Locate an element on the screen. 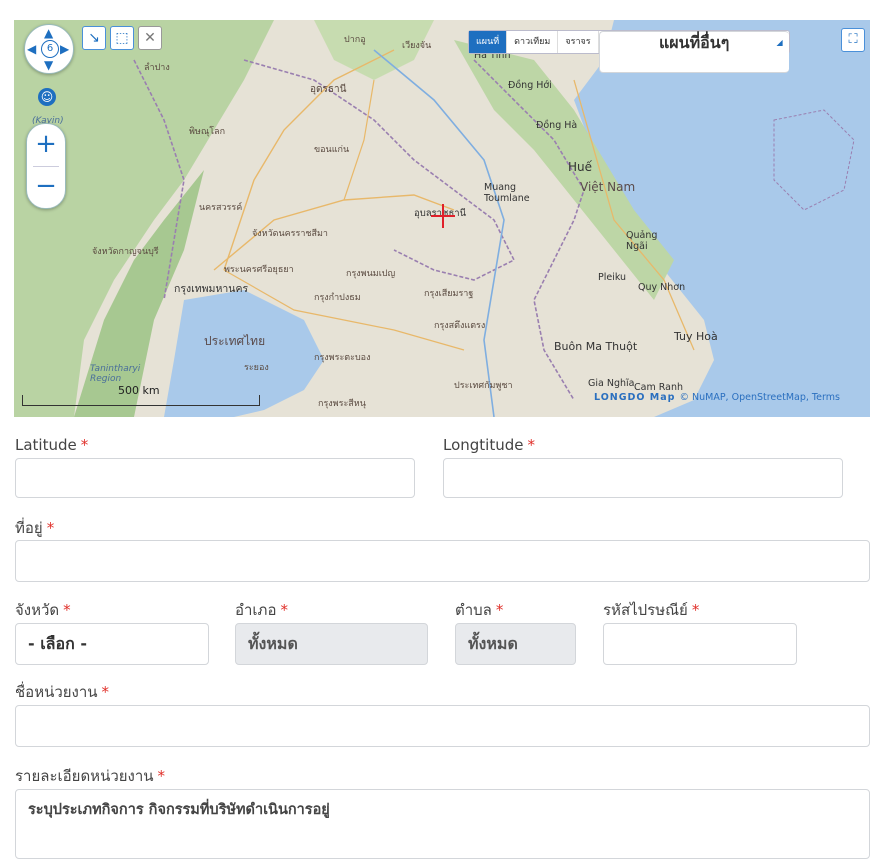  org-detail-label: รายละเอียดหน่วยงาน * is located at coordinates (90, 776).